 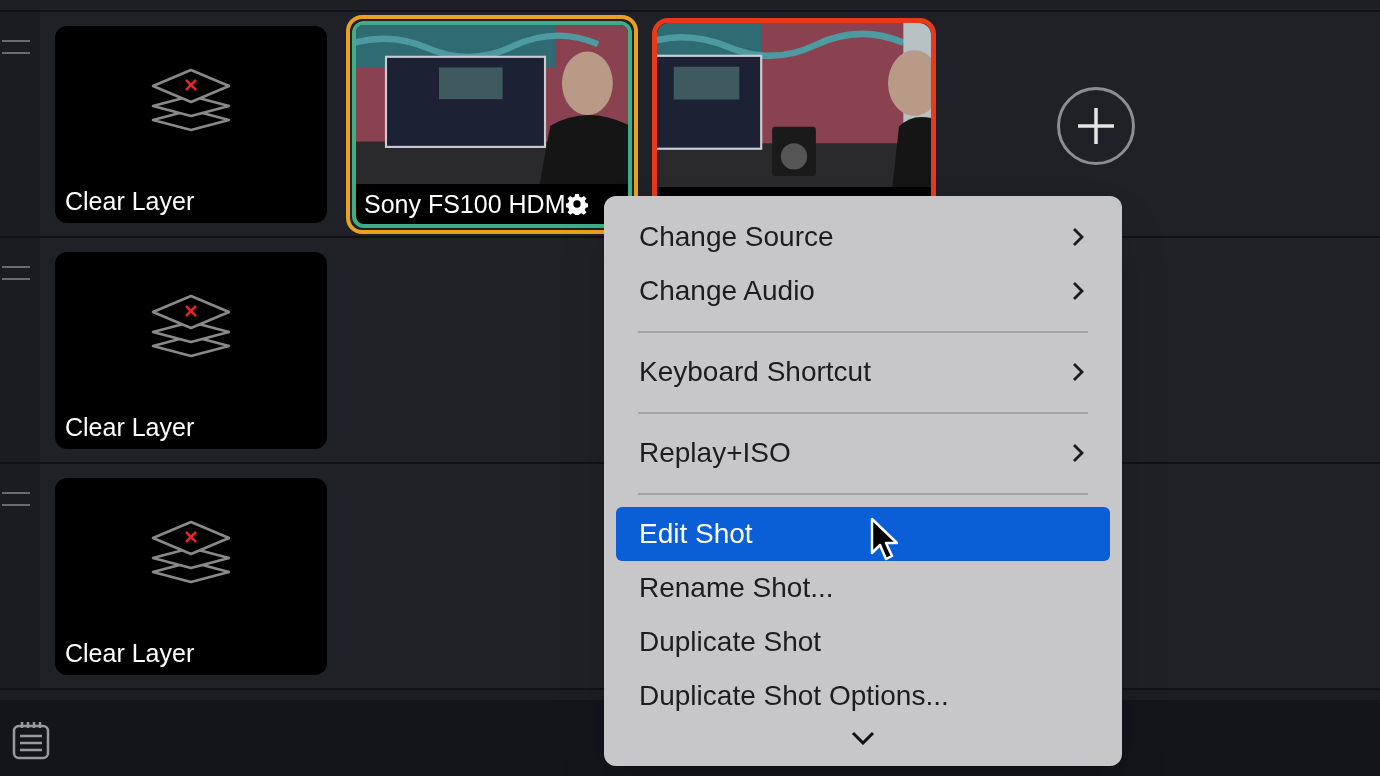 What do you see at coordinates (885, 539) in the screenshot?
I see `mouse-pointer-icon` at bounding box center [885, 539].